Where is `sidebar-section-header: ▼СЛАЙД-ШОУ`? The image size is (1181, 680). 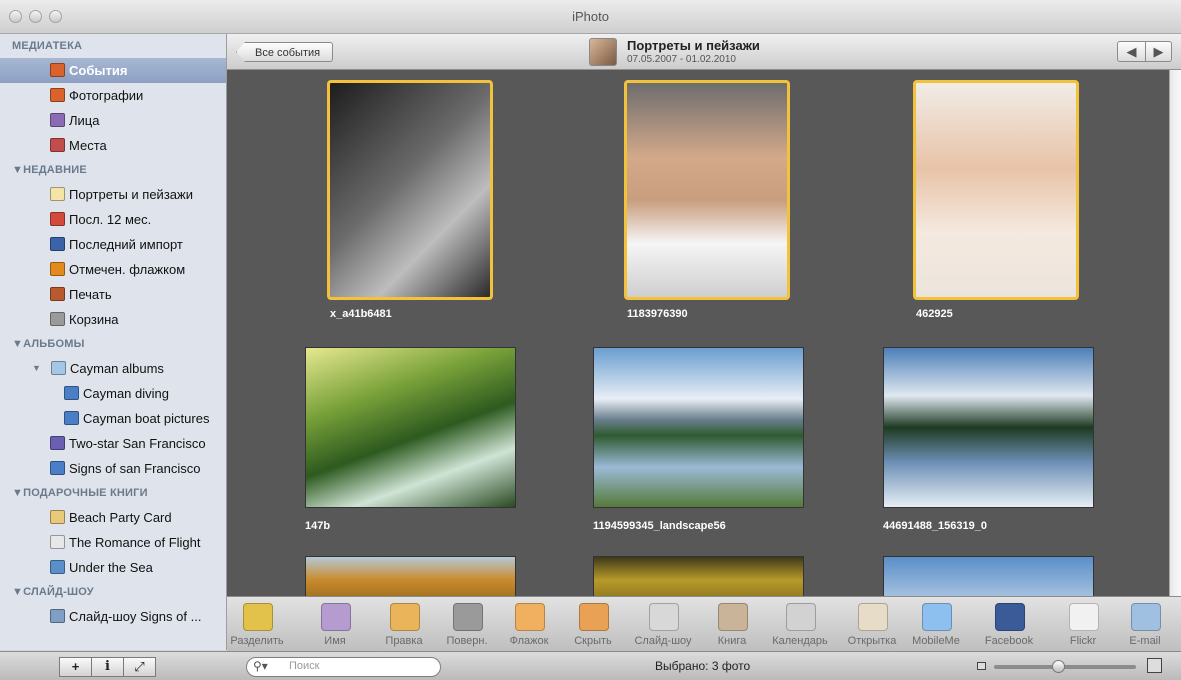 sidebar-section-header: ▼СЛАЙД-ШОУ is located at coordinates (113, 592).